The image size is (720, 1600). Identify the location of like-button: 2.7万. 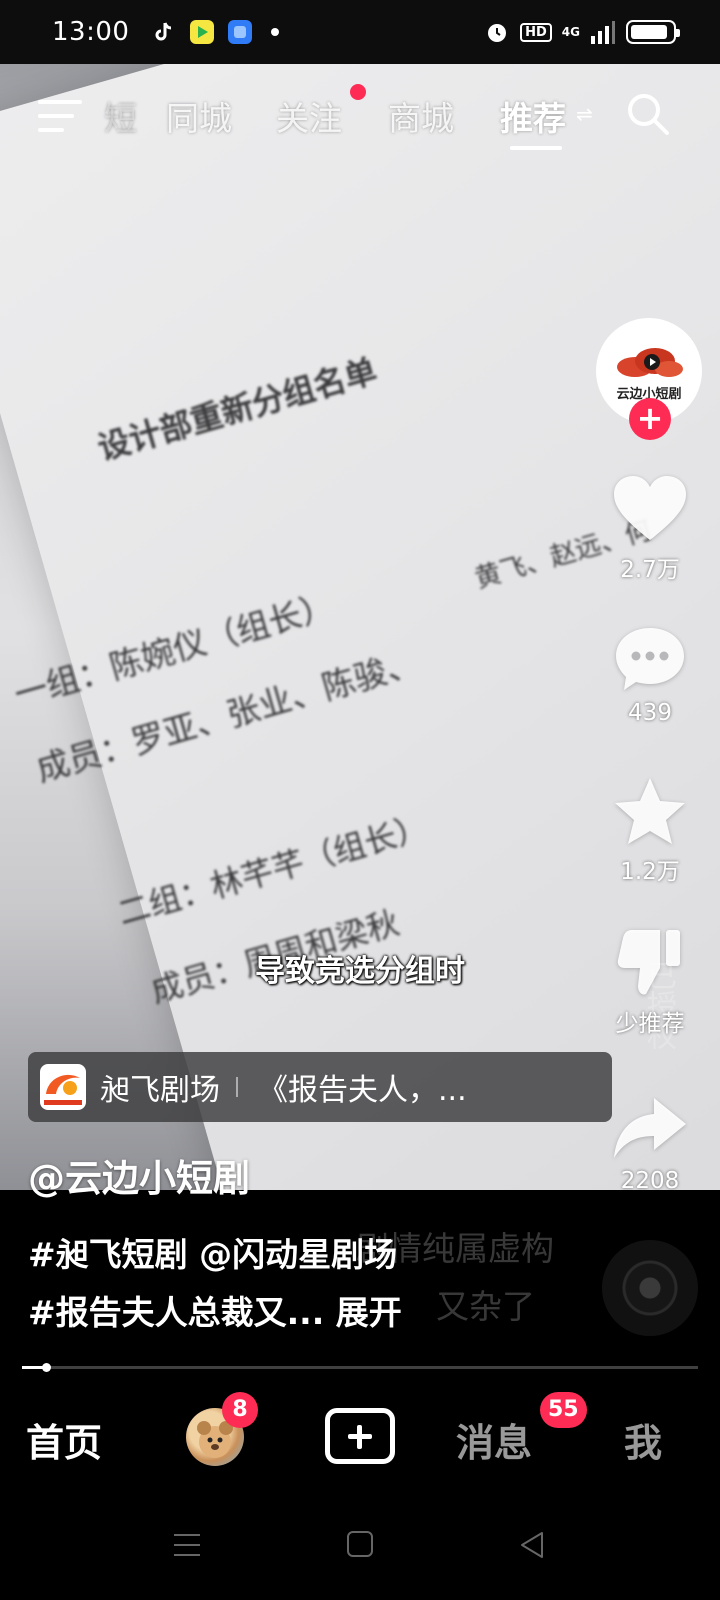
(650, 529).